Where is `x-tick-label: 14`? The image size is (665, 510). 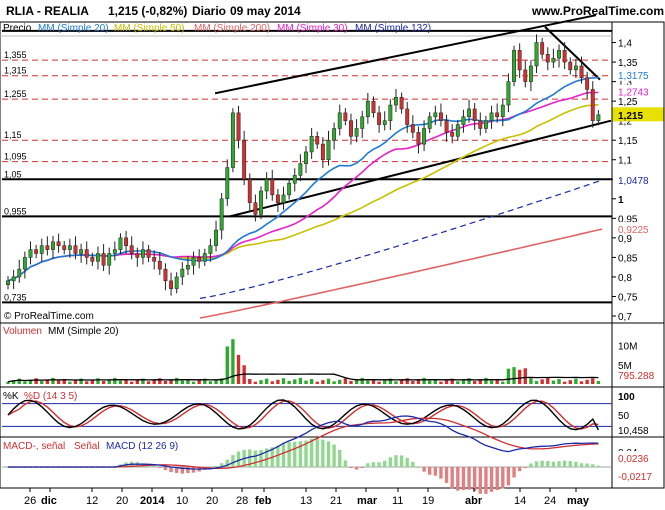 x-tick-label: 14 is located at coordinates (520, 501).